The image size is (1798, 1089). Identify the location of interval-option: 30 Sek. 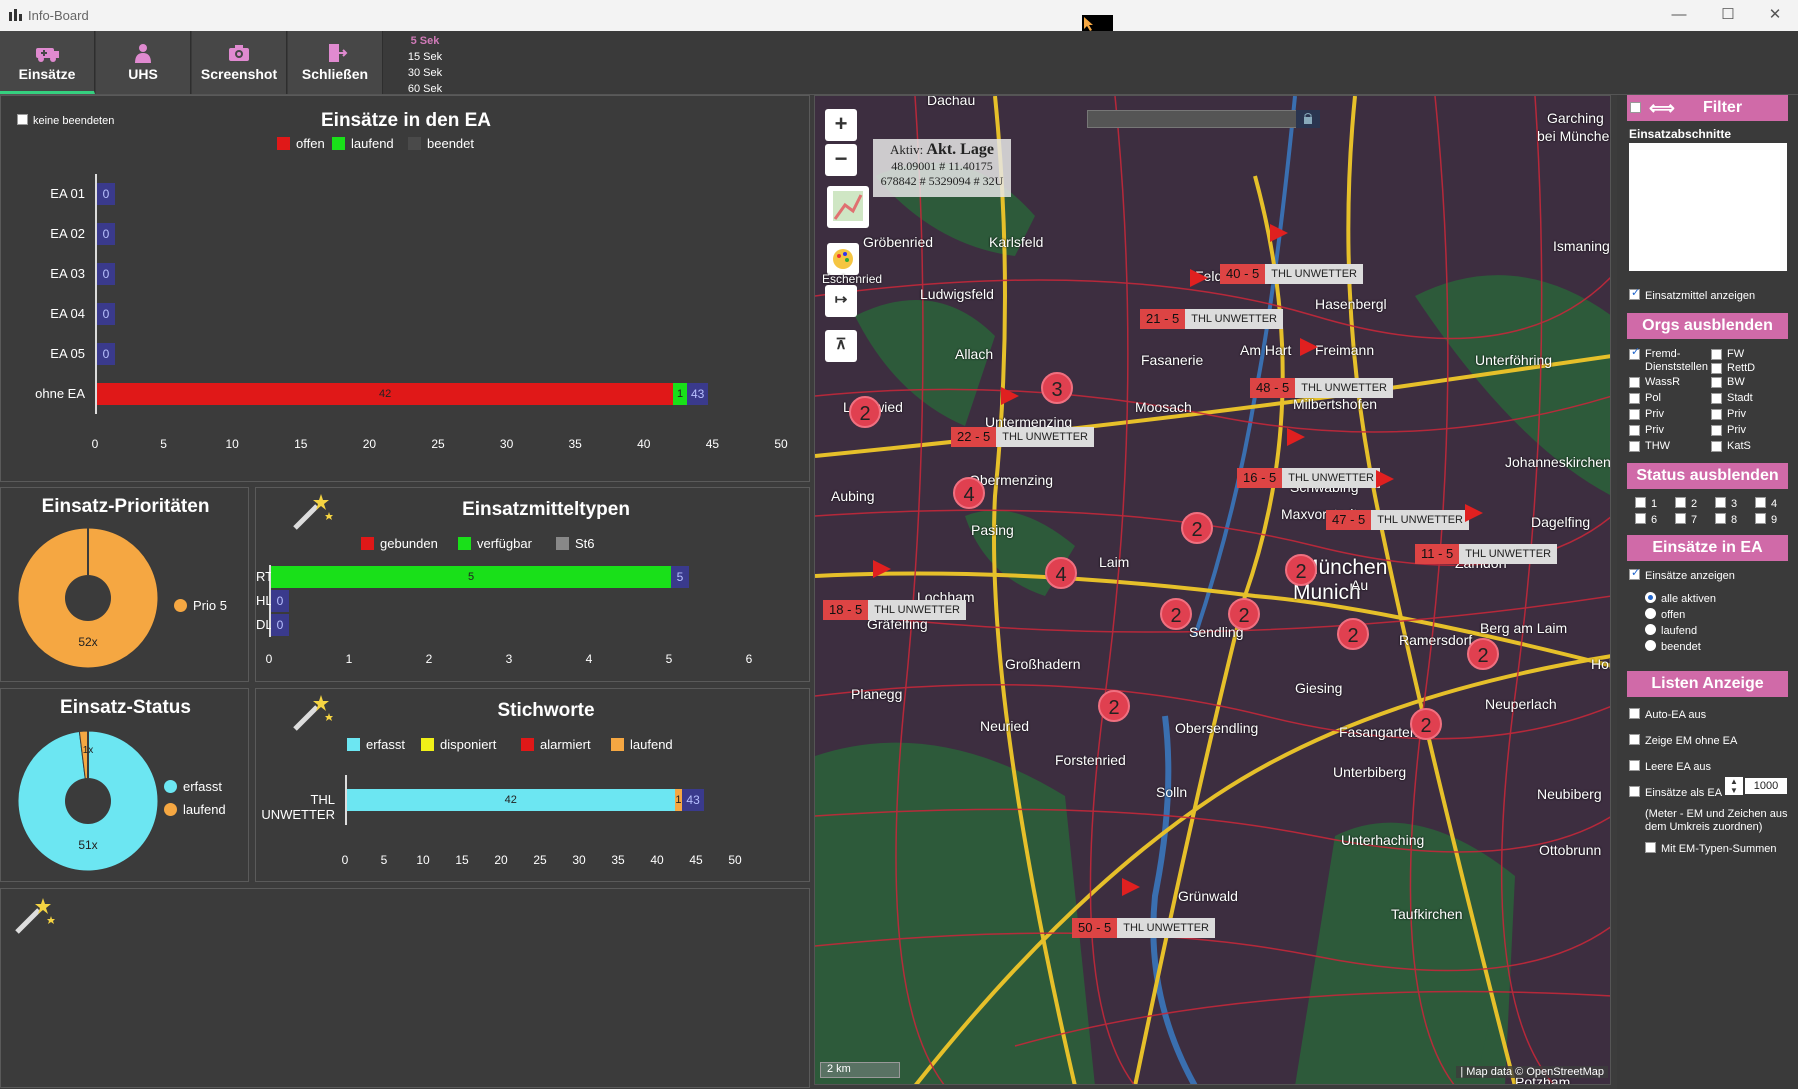
(425, 73).